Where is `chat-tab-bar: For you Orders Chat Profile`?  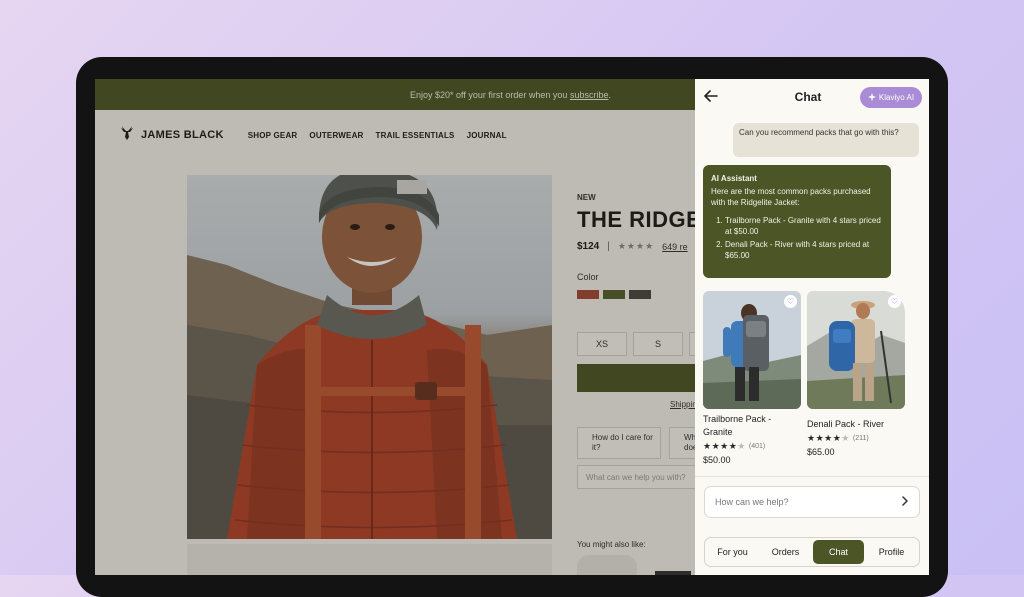
chat-tab-bar: For you Orders Chat Profile is located at coordinates (812, 552).